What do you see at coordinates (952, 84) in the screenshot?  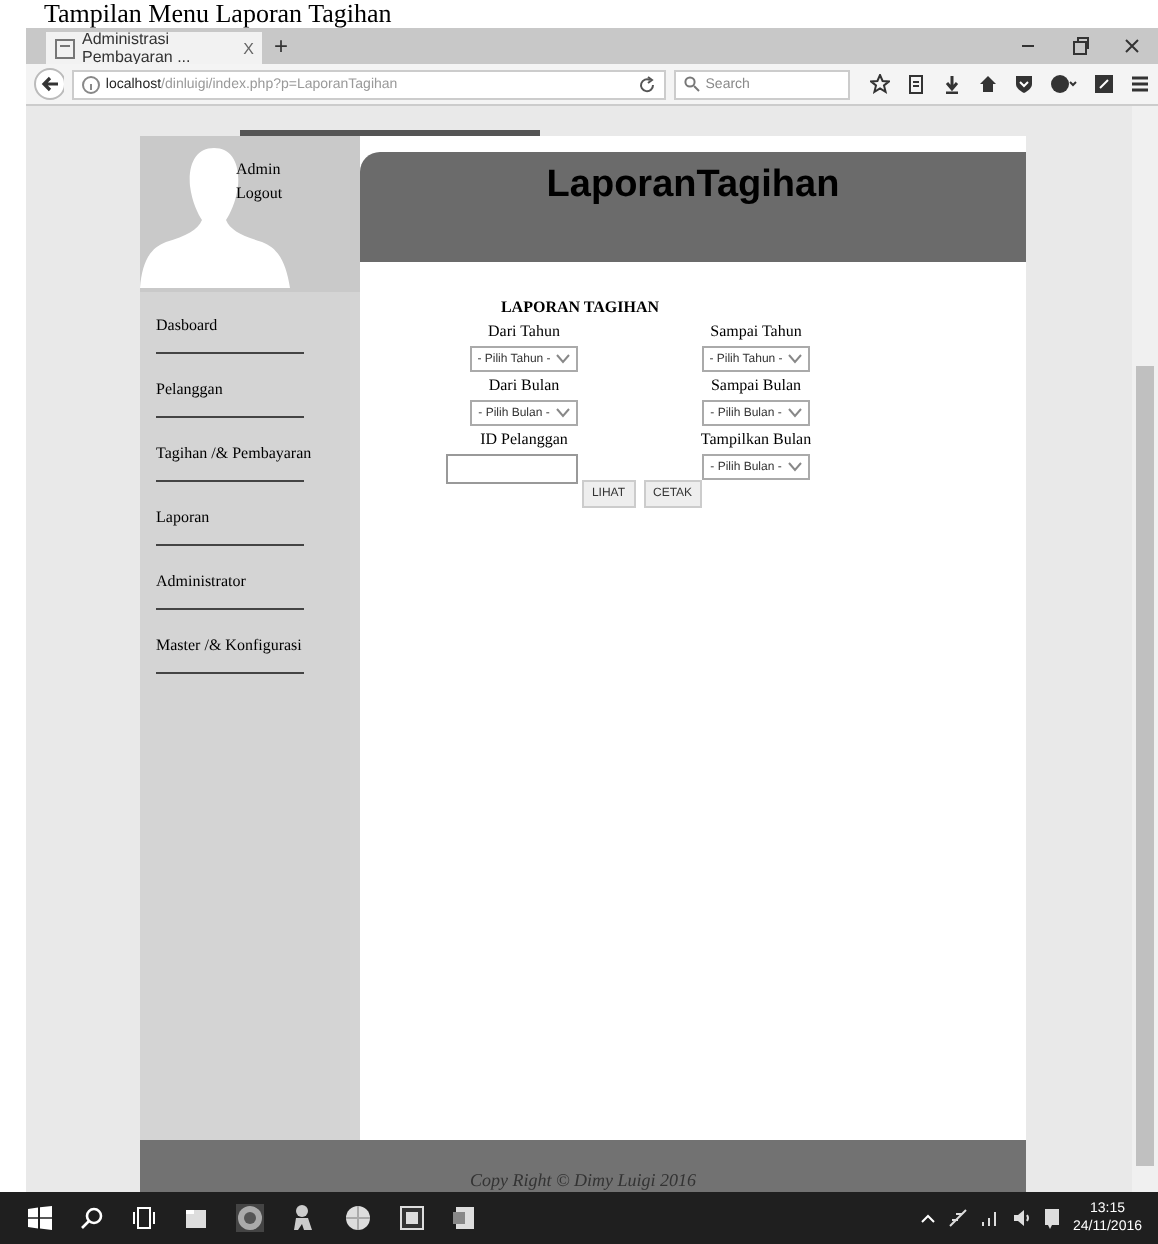 I see `download-icon` at bounding box center [952, 84].